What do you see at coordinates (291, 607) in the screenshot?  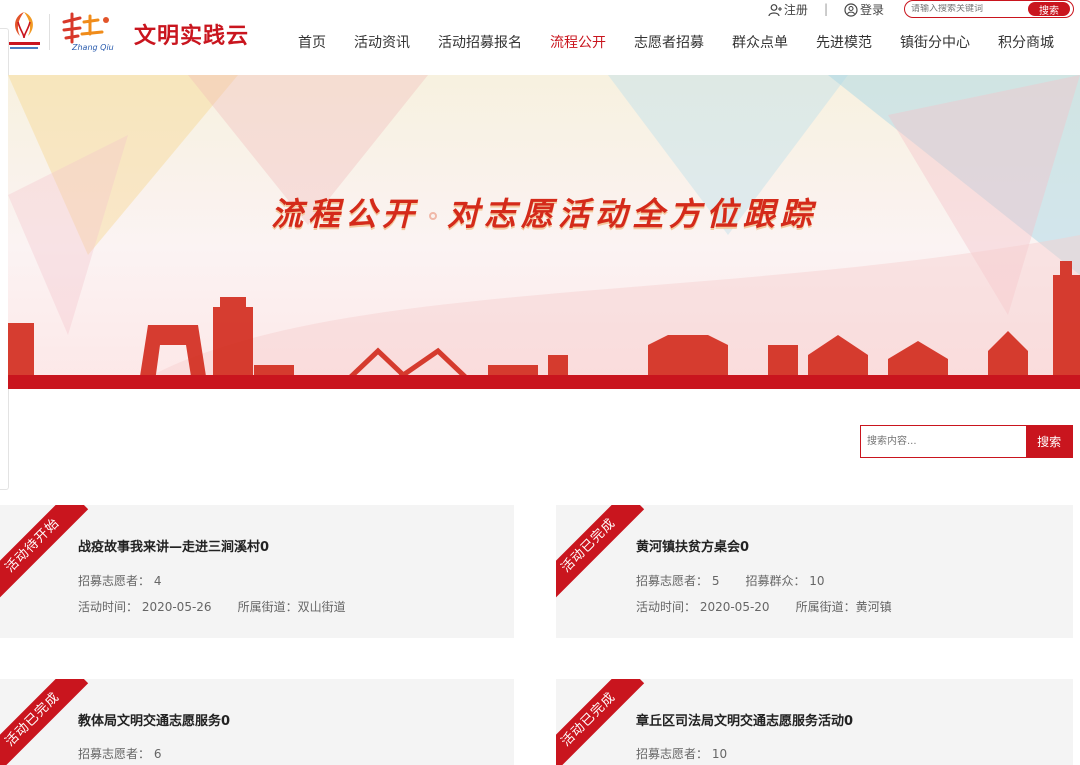 I see `activity-street: 所属街道：双山街道` at bounding box center [291, 607].